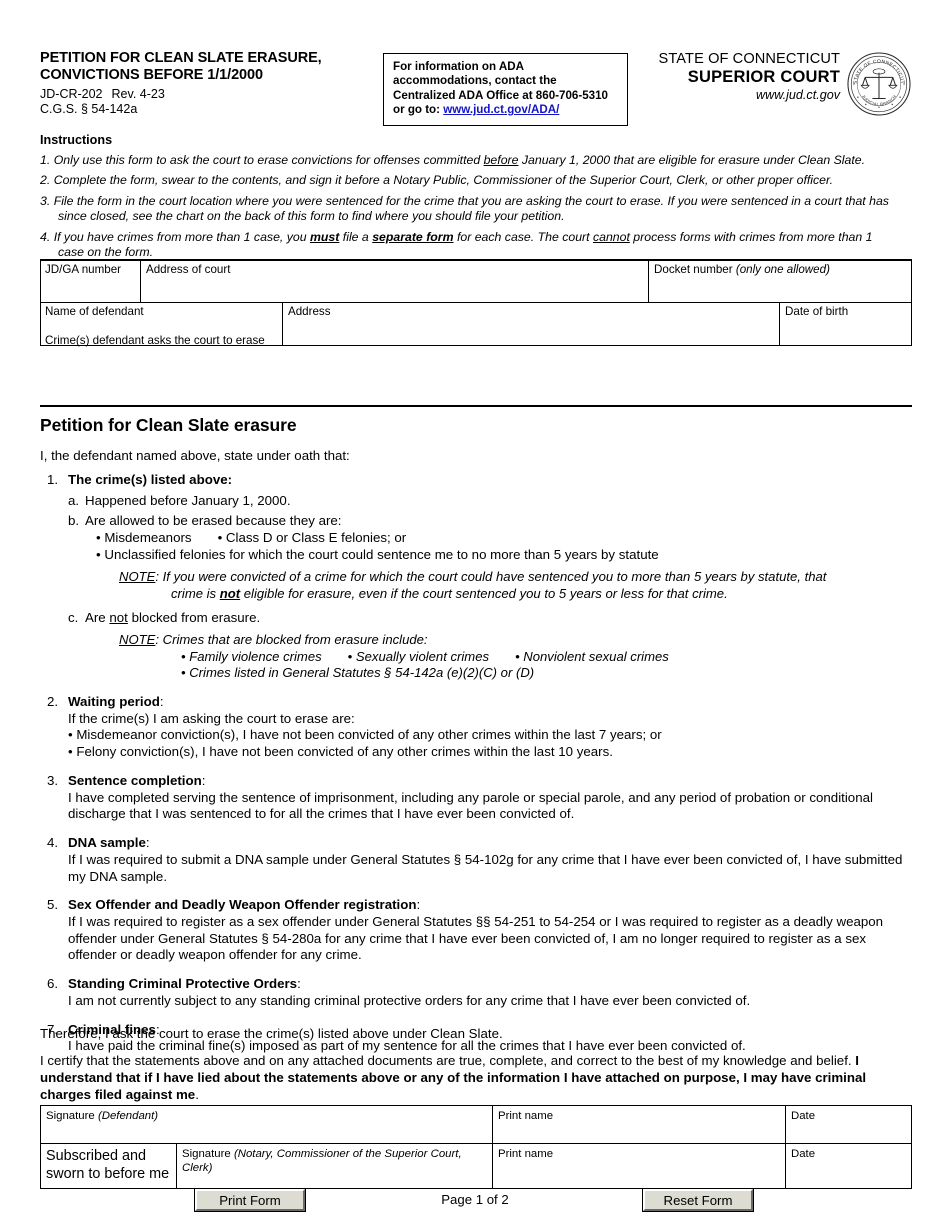  I want to click on section-divider-rule, so click(476, 406).